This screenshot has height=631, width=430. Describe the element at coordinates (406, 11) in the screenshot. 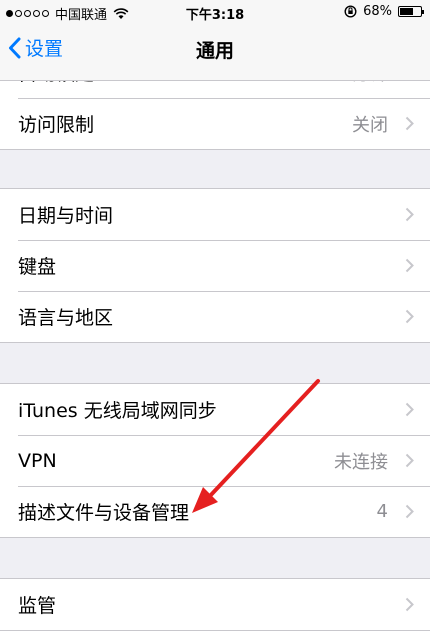

I see `battery-fill` at that location.